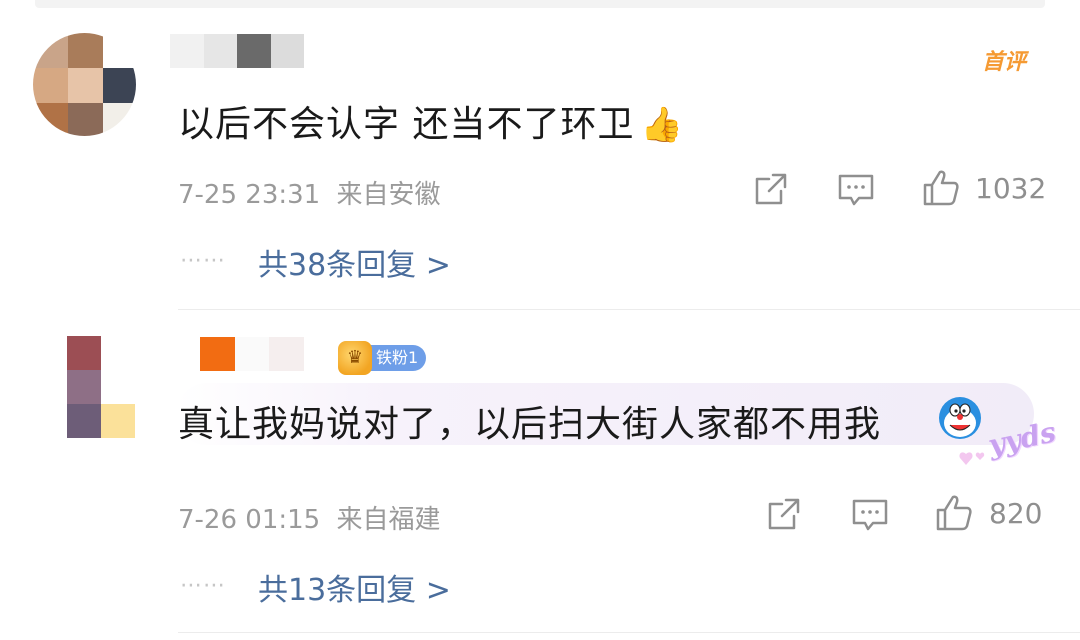 This screenshot has width=1080, height=640. I want to click on like-count: 1032, so click(1011, 188).